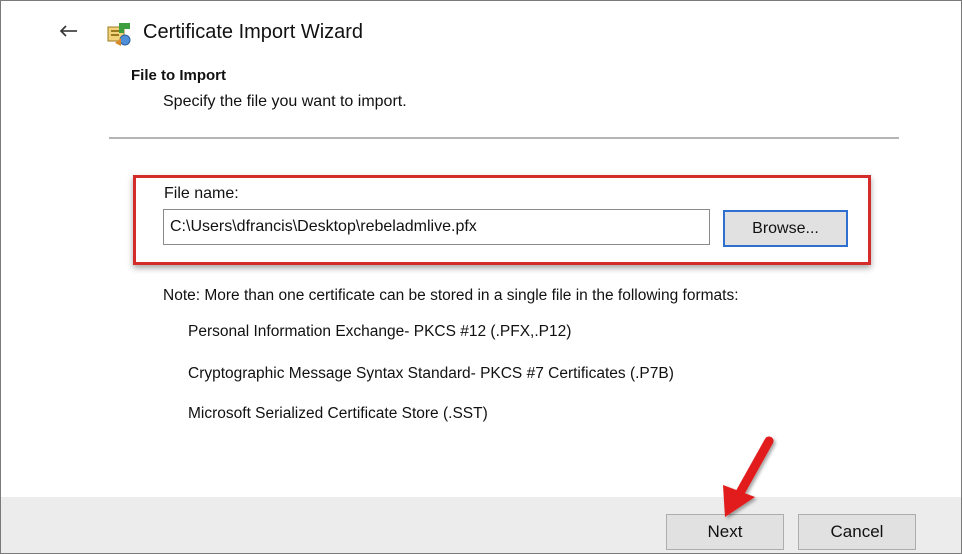 The image size is (962, 554). I want to click on file-name-label: File name:, so click(201, 193).